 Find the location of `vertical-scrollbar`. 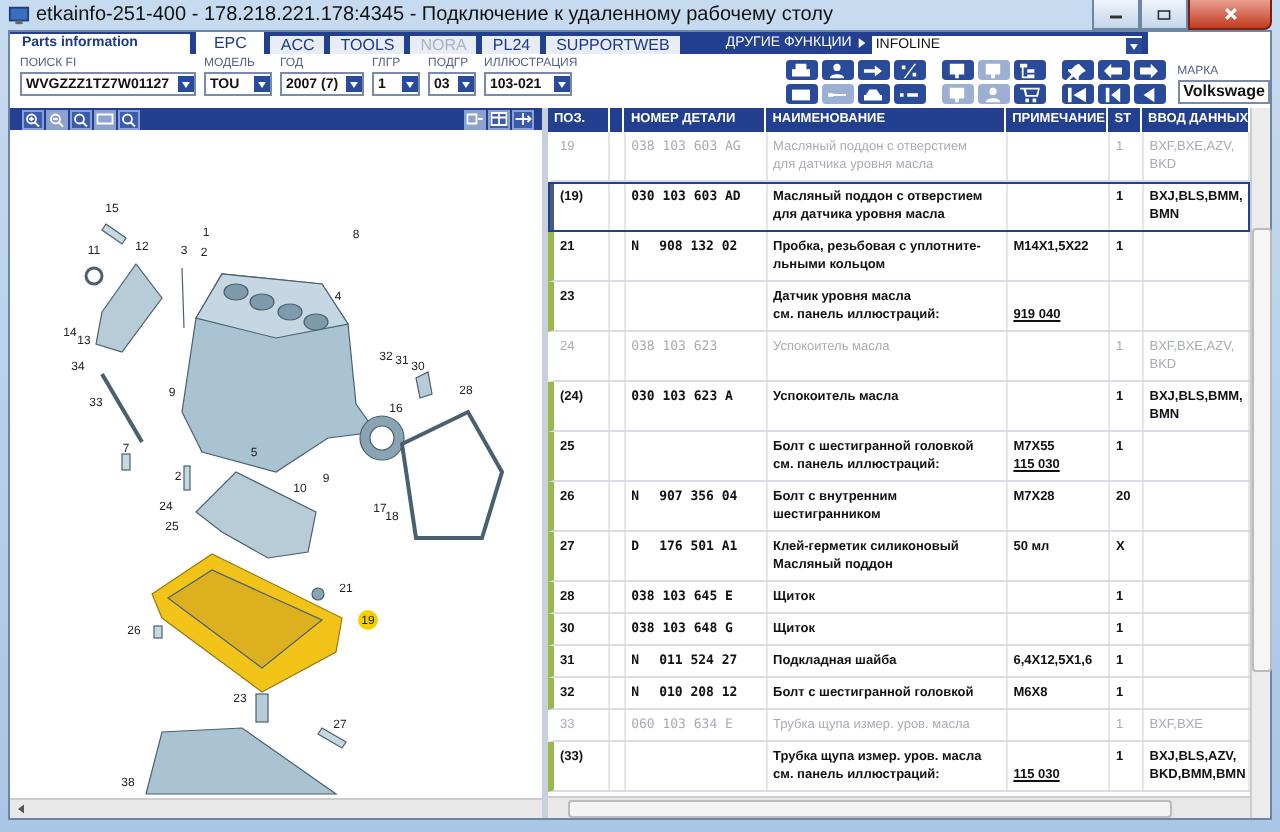

vertical-scrollbar is located at coordinates (1260, 463).